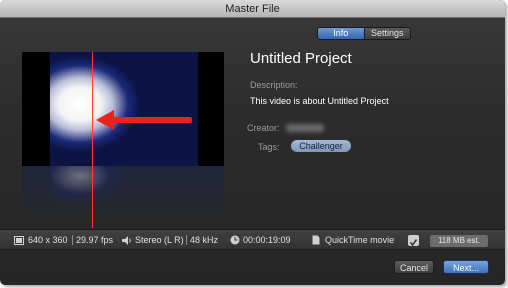  I want to click on tab-settings: Settings, so click(387, 33).